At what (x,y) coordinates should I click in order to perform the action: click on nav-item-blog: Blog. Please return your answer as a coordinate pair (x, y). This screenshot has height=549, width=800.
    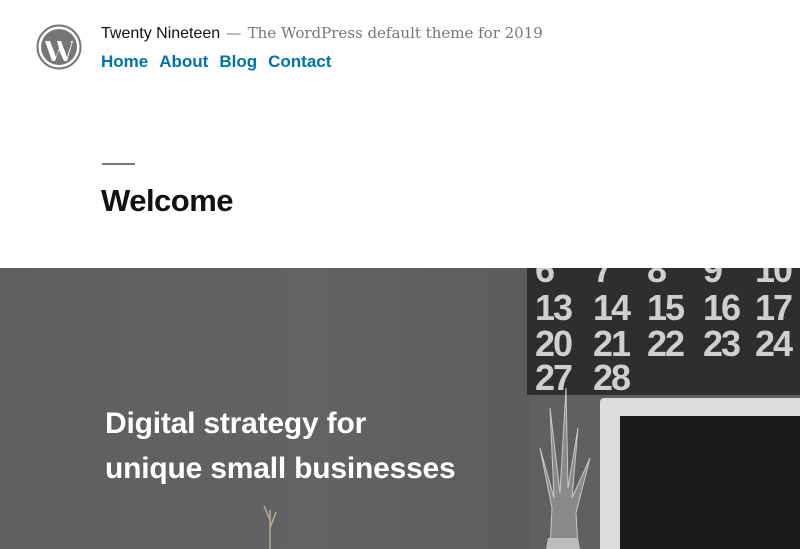
    Looking at the image, I should click on (238, 62).